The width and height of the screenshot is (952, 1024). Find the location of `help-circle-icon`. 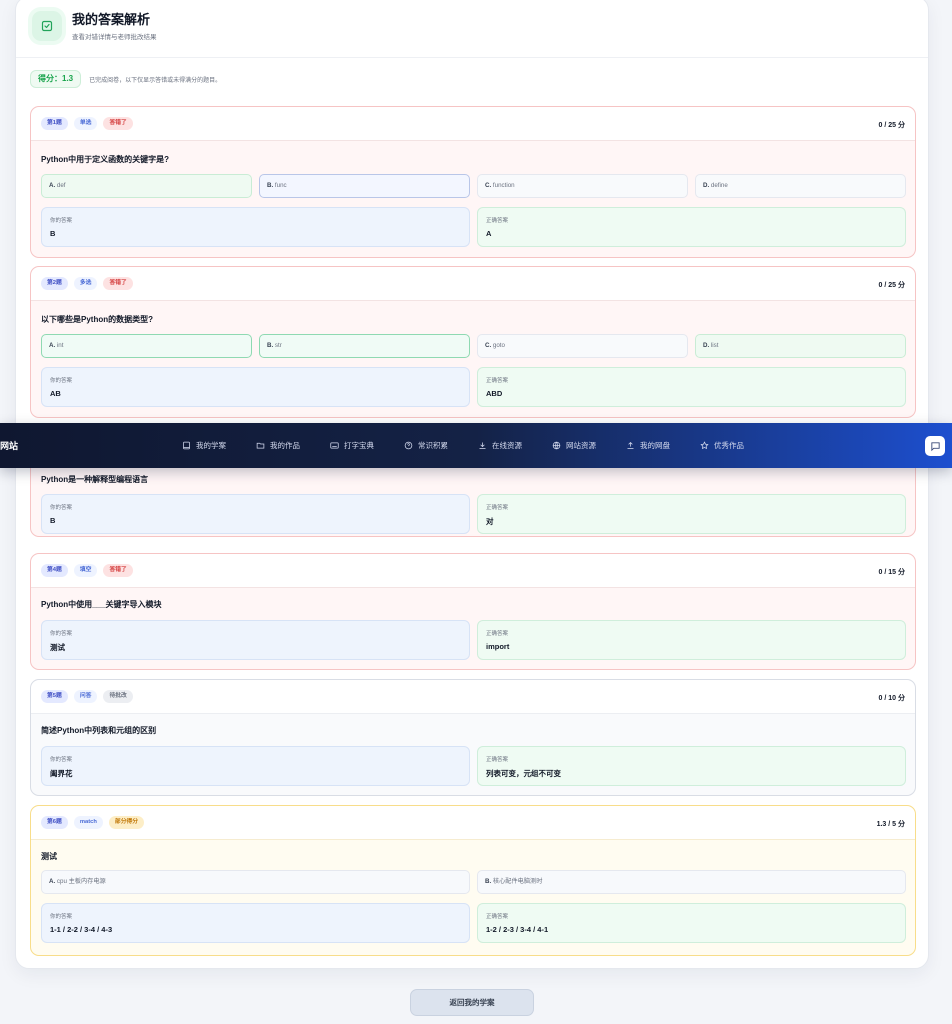

help-circle-icon is located at coordinates (408, 445).